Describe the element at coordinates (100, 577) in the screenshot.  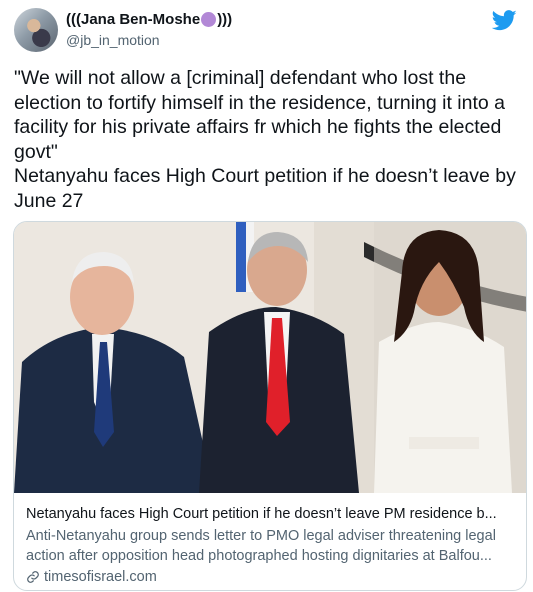
I see `card-domain: timesofisrael.com` at that location.